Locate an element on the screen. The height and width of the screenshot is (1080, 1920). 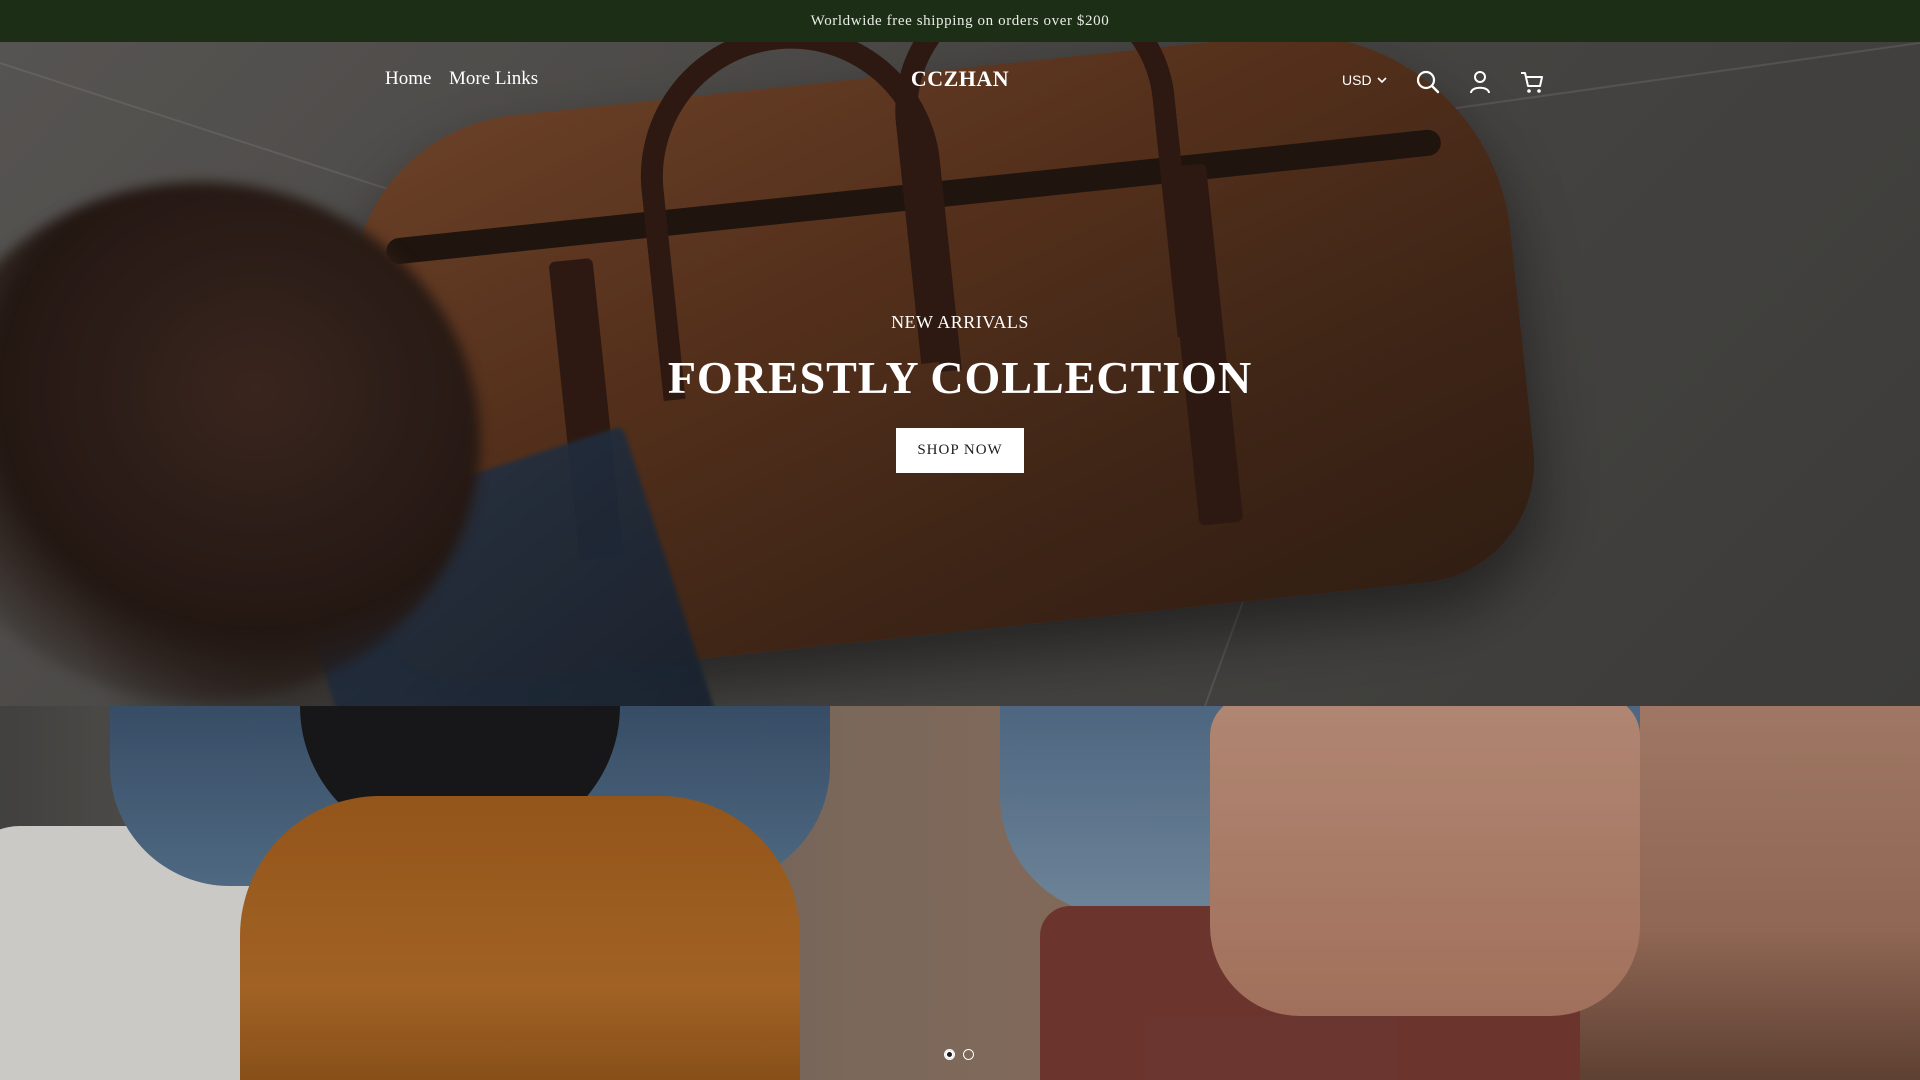
hero-headline: FORESTLY COLLECTION is located at coordinates (960, 377).